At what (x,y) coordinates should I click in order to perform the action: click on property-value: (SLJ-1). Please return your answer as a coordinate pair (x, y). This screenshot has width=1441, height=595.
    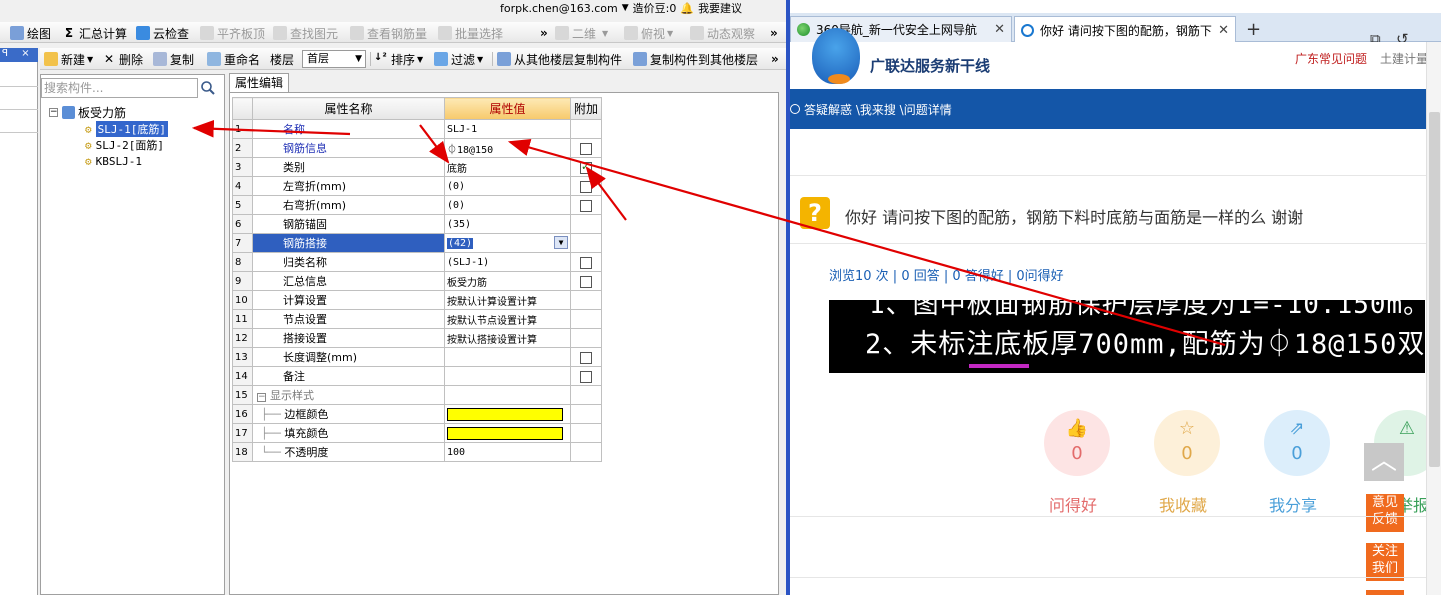
    Looking at the image, I should click on (507, 262).